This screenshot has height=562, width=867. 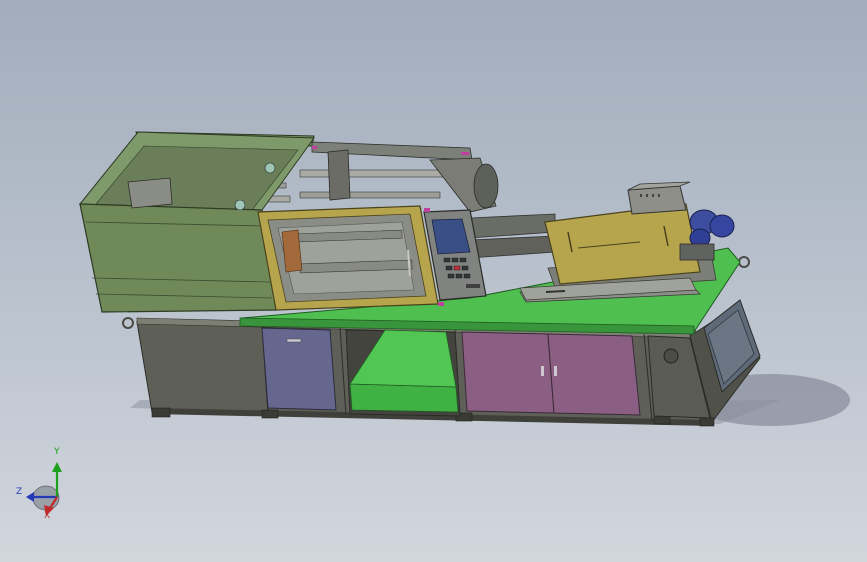 I want to click on toggle-mechanism, so click(x=413, y=181).